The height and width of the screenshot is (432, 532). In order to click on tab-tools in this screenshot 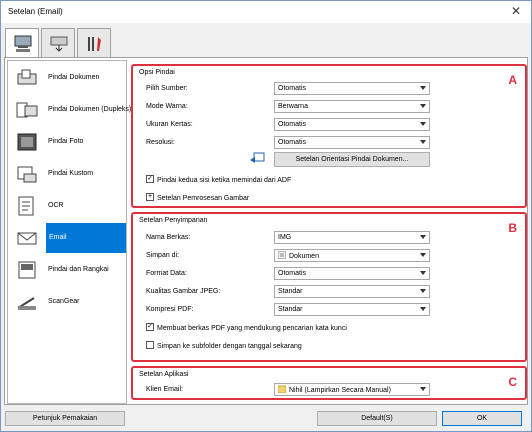, I will do `click(94, 43)`.